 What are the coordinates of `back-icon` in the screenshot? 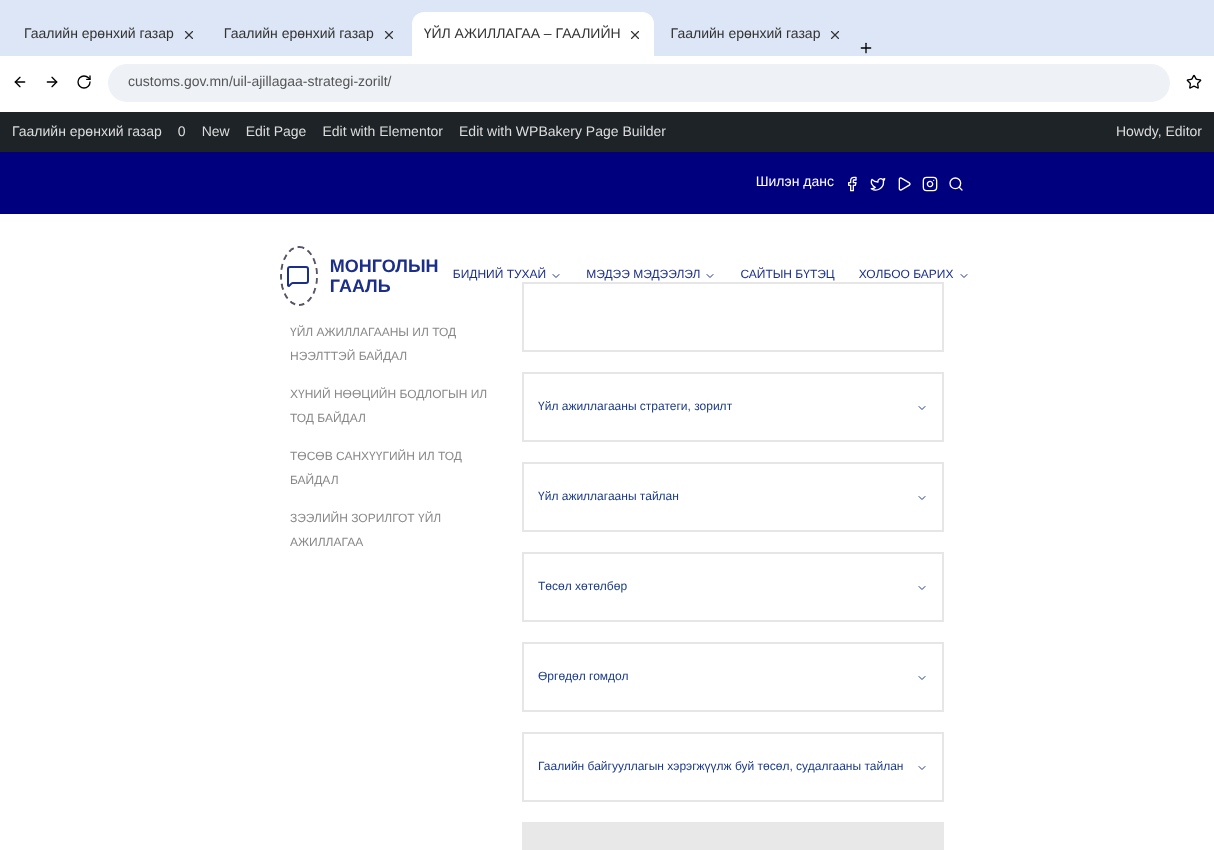 It's located at (20, 82).